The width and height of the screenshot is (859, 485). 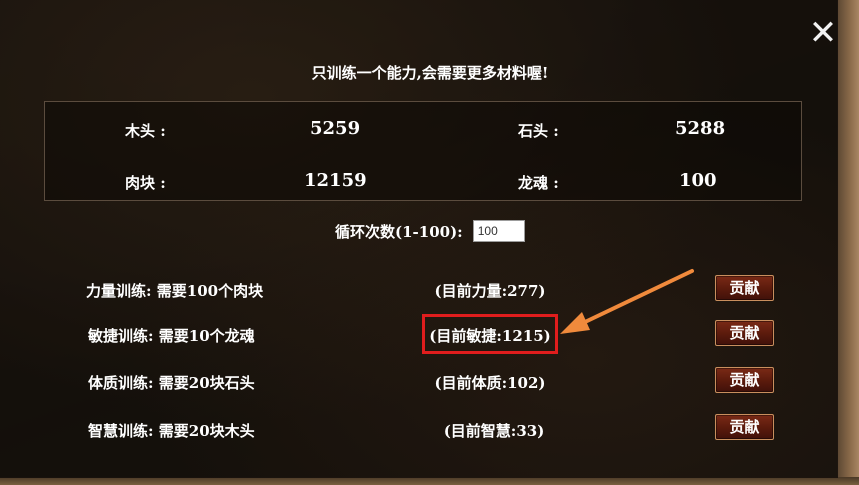 I want to click on strength-contribute-button: 贡献, so click(x=744, y=288).